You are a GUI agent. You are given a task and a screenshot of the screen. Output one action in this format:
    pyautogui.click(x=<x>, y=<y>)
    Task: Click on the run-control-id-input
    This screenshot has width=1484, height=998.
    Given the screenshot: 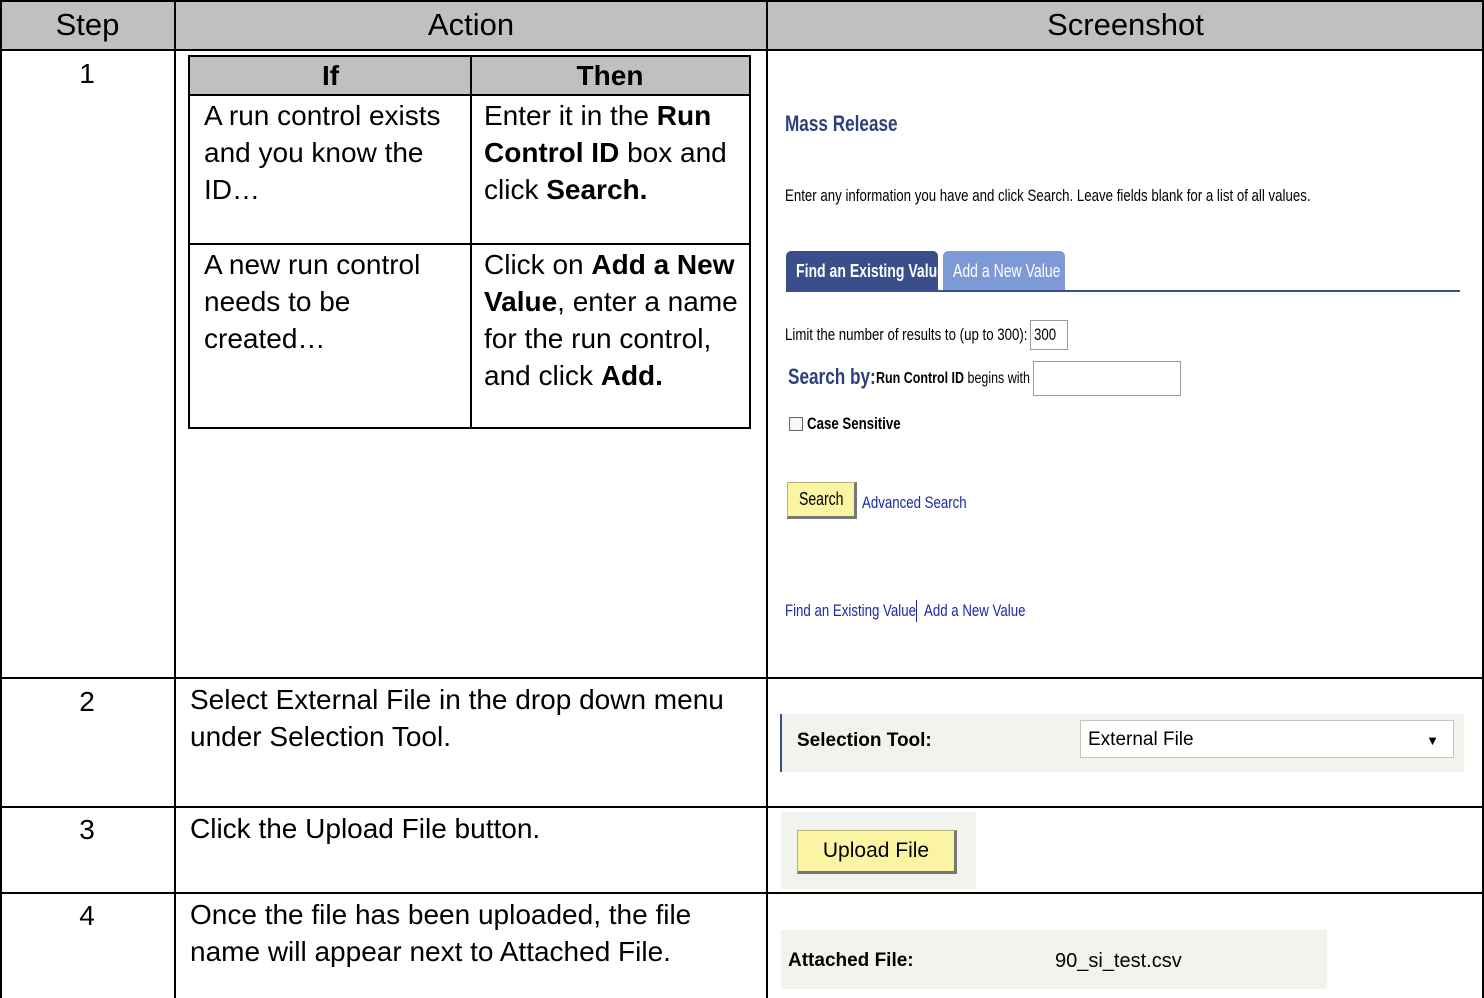 What is the action you would take?
    pyautogui.click(x=1107, y=378)
    